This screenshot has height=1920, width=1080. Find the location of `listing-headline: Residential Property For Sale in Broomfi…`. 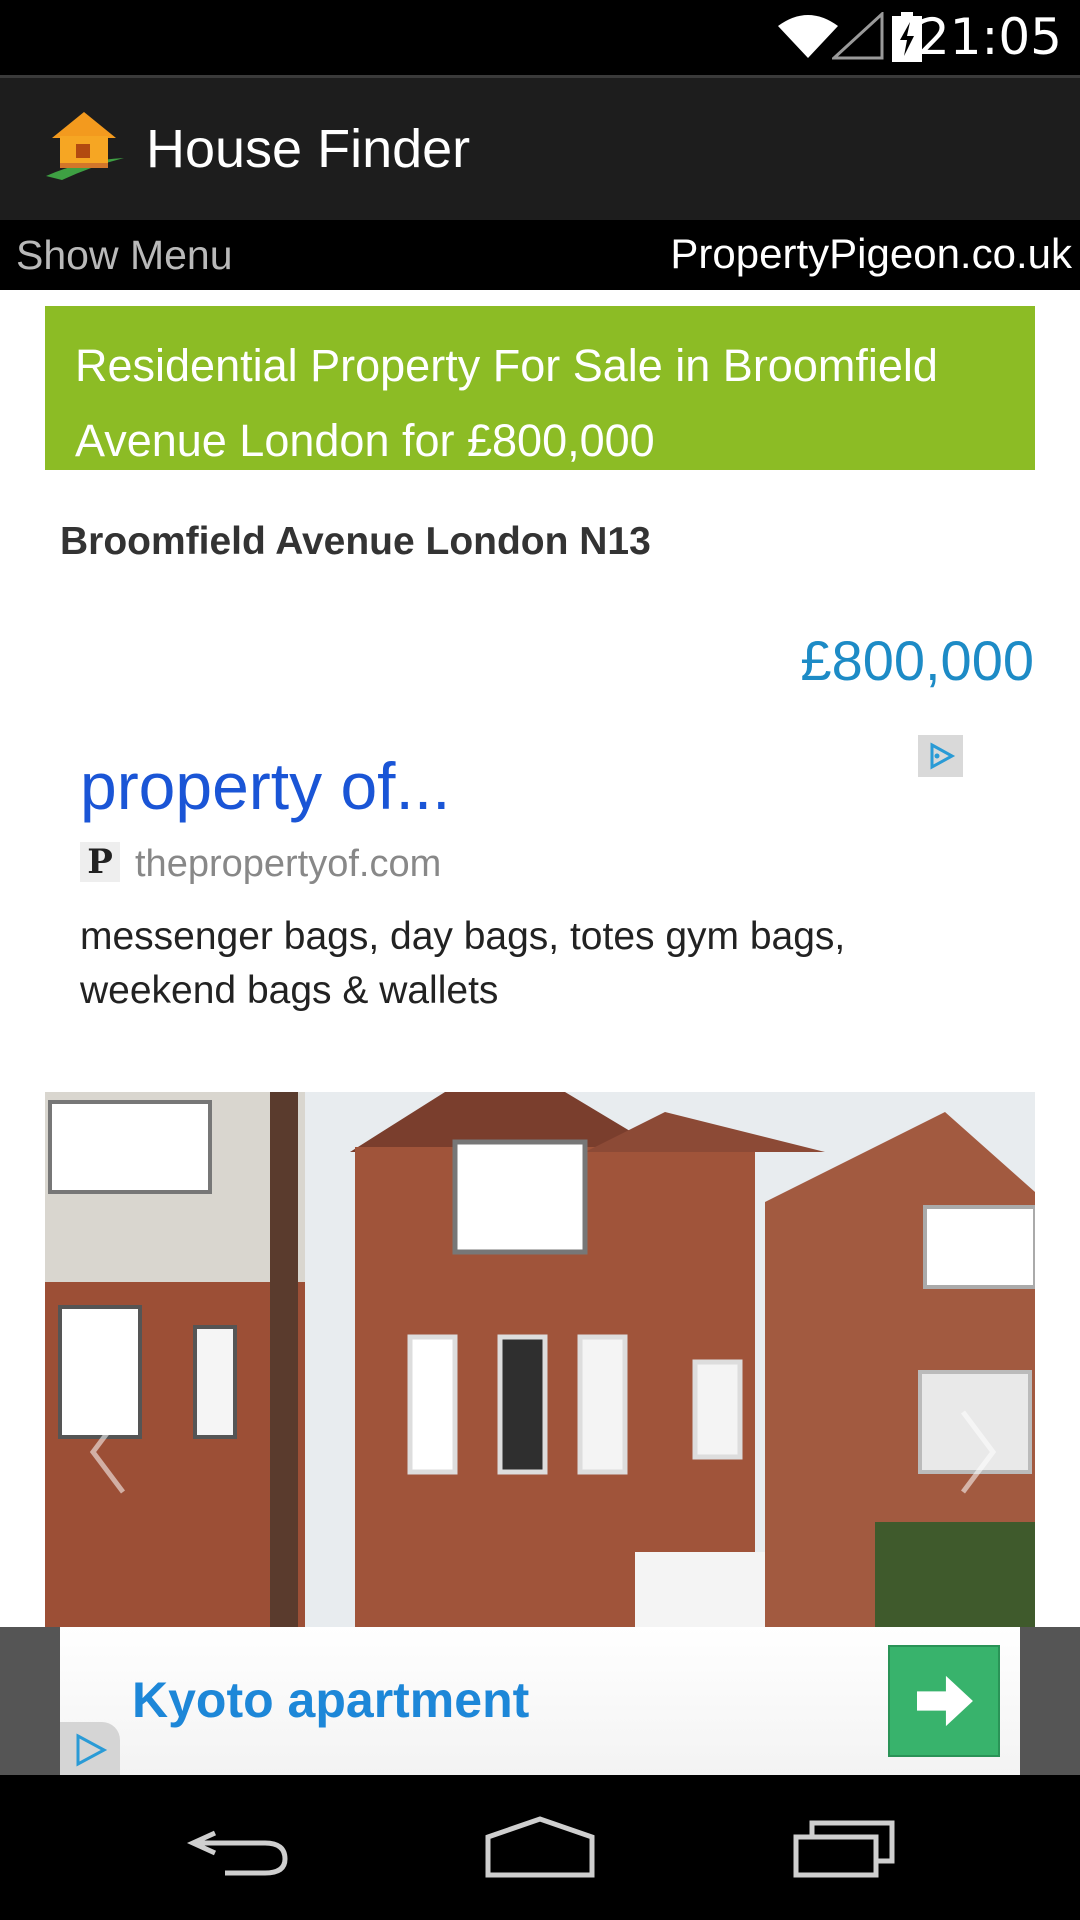

listing-headline: Residential Property For Sale in Broomfi… is located at coordinates (540, 388).